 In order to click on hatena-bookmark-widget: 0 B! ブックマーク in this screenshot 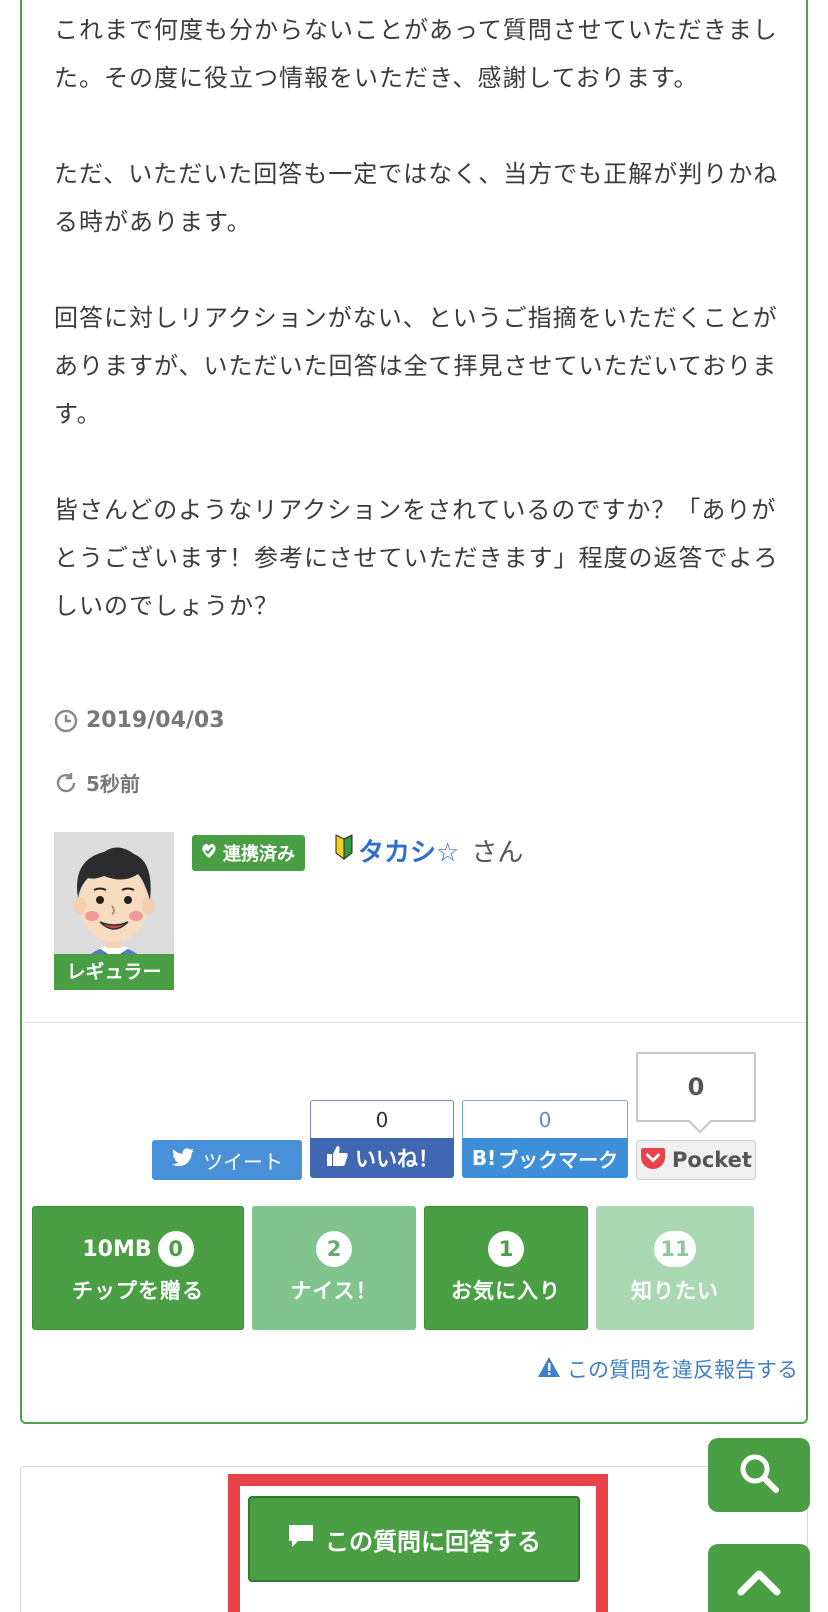, I will do `click(545, 1139)`.